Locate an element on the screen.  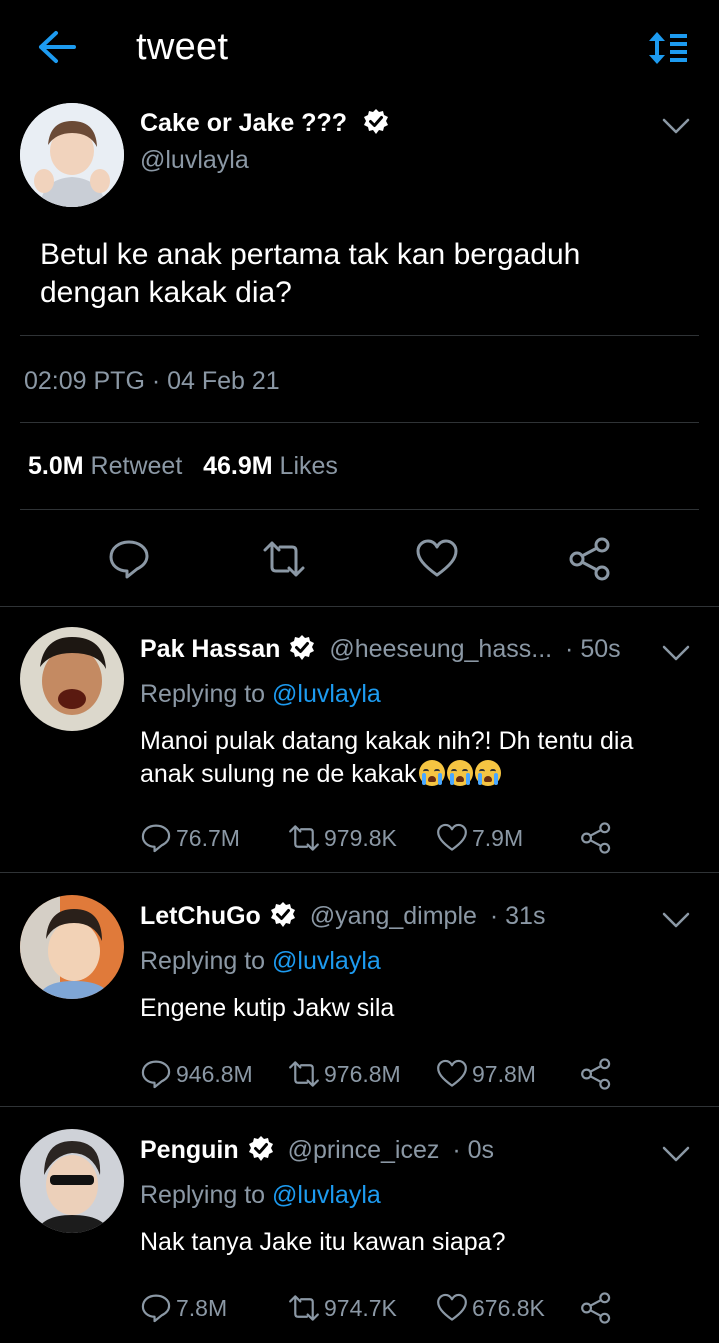
reply-retweet-action: 976.8M is located at coordinates (344, 1074).